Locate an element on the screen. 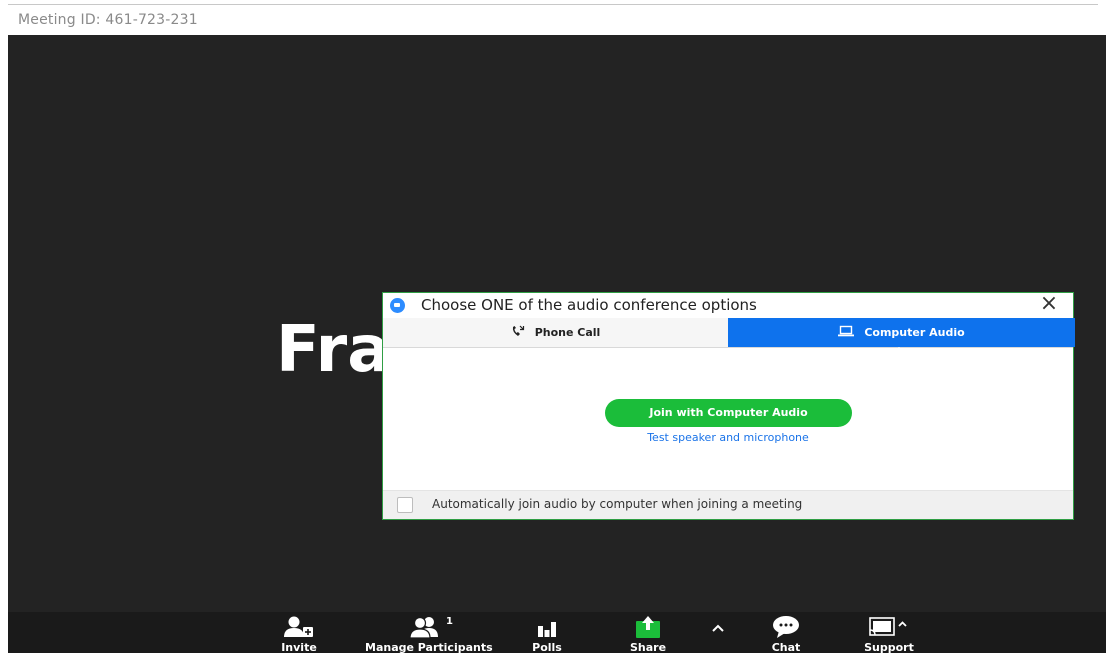  polls-button: Polls is located at coordinates (547, 633).